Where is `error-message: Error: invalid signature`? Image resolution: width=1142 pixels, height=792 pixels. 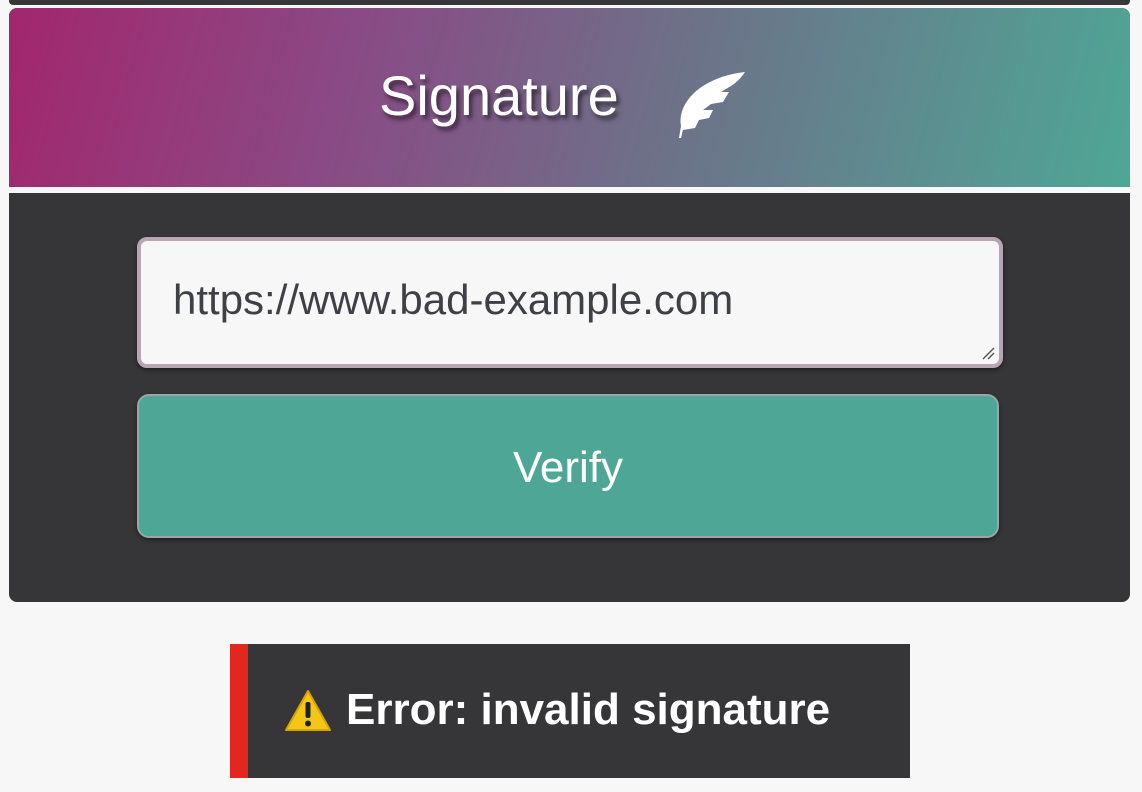
error-message: Error: invalid signature is located at coordinates (588, 709).